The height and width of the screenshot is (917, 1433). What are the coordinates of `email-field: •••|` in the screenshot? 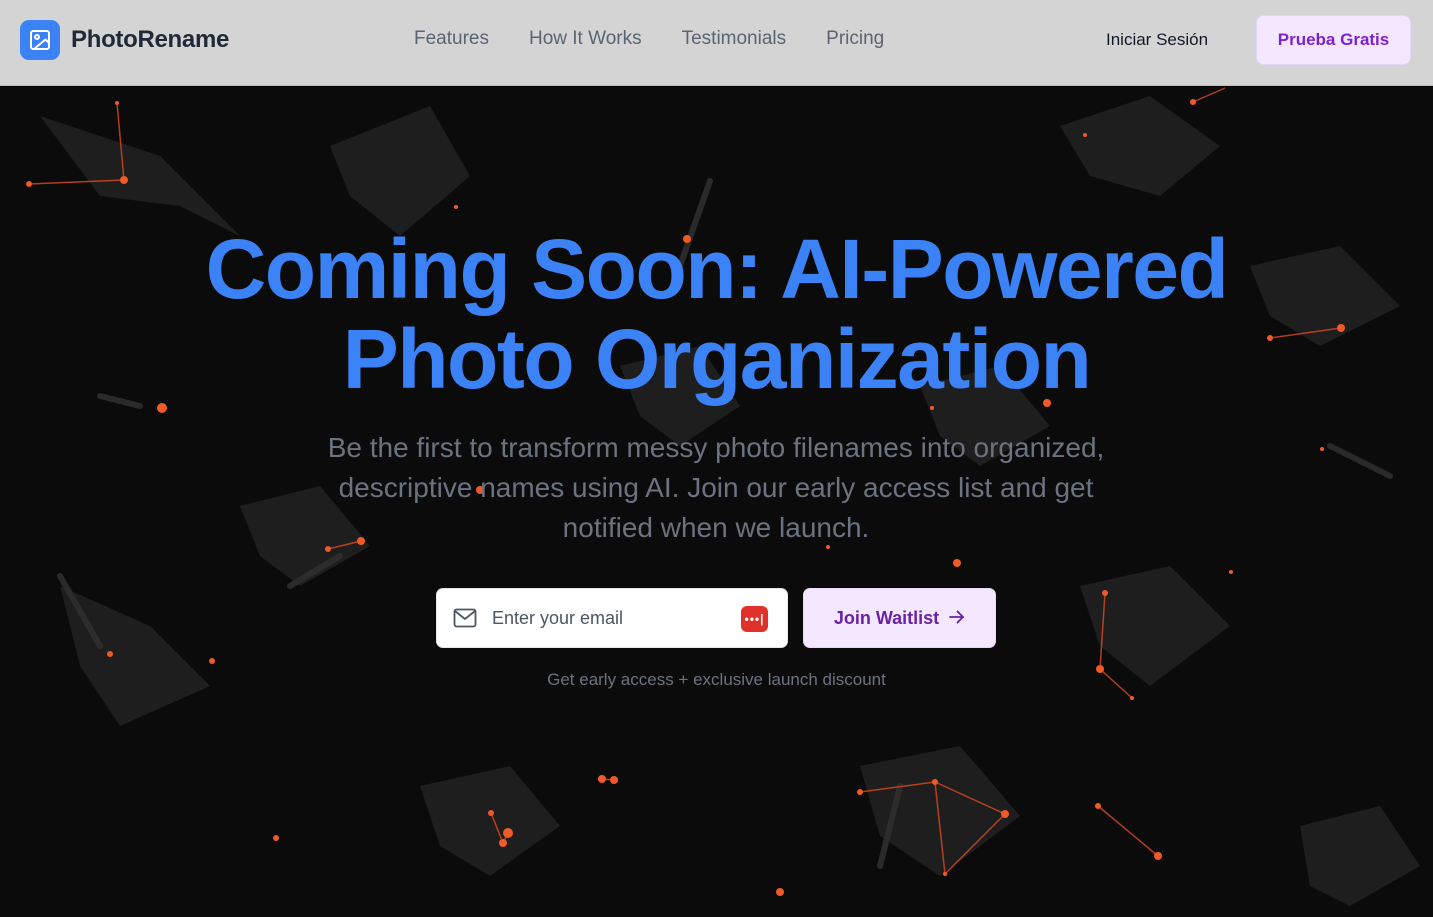 It's located at (612, 618).